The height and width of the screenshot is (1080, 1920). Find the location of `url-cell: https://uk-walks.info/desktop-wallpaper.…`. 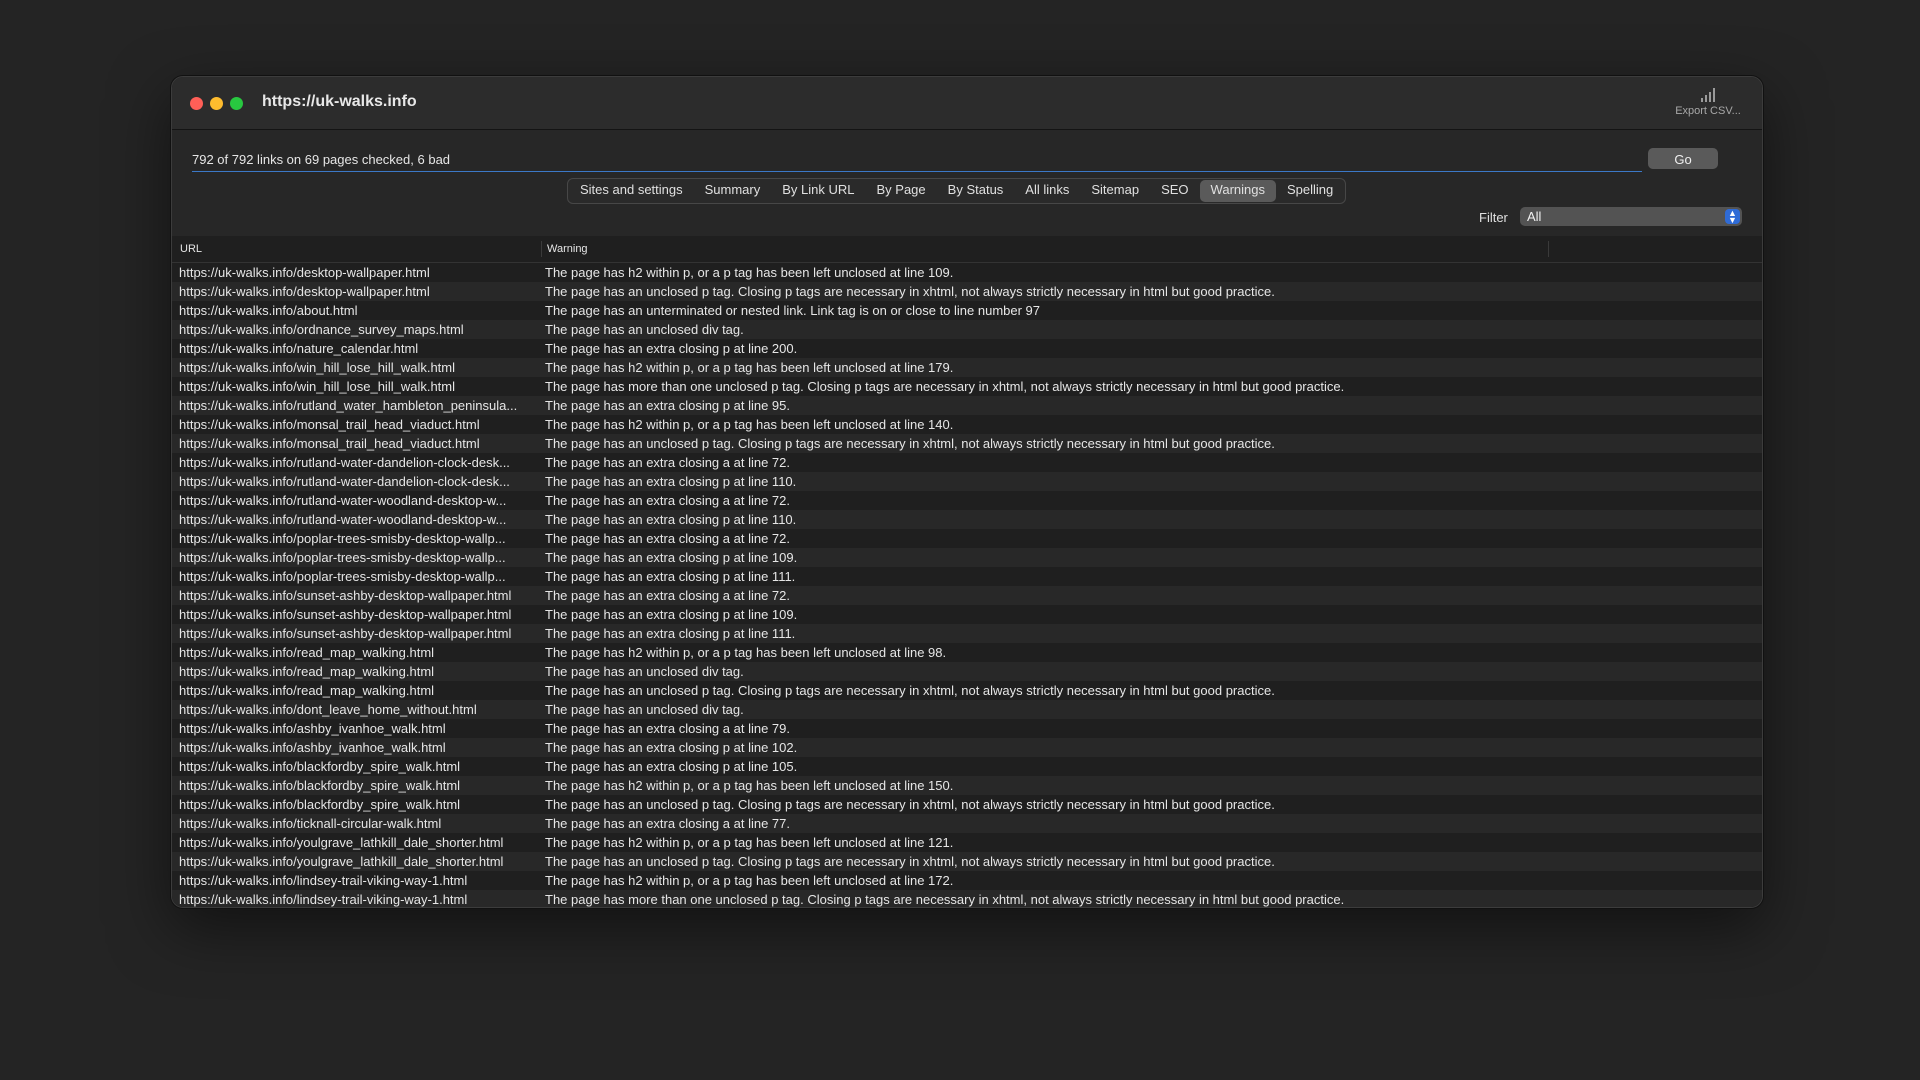

url-cell: https://uk-walks.info/desktop-wallpaper.… is located at coordinates (304, 272).